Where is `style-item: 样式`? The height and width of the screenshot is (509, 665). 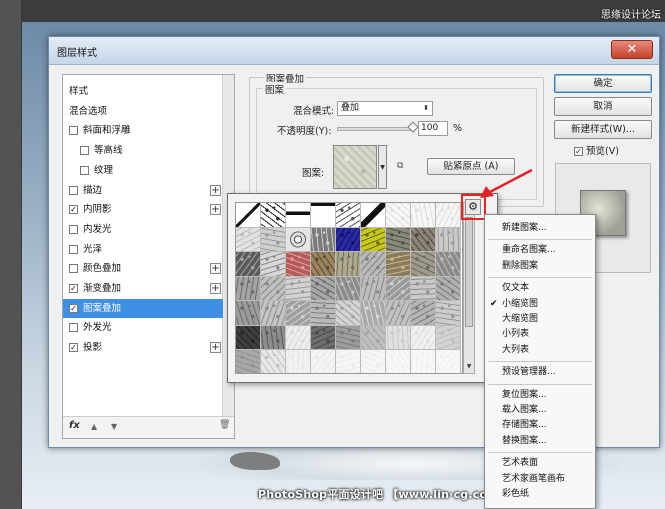 style-item: 样式 is located at coordinates (143, 91).